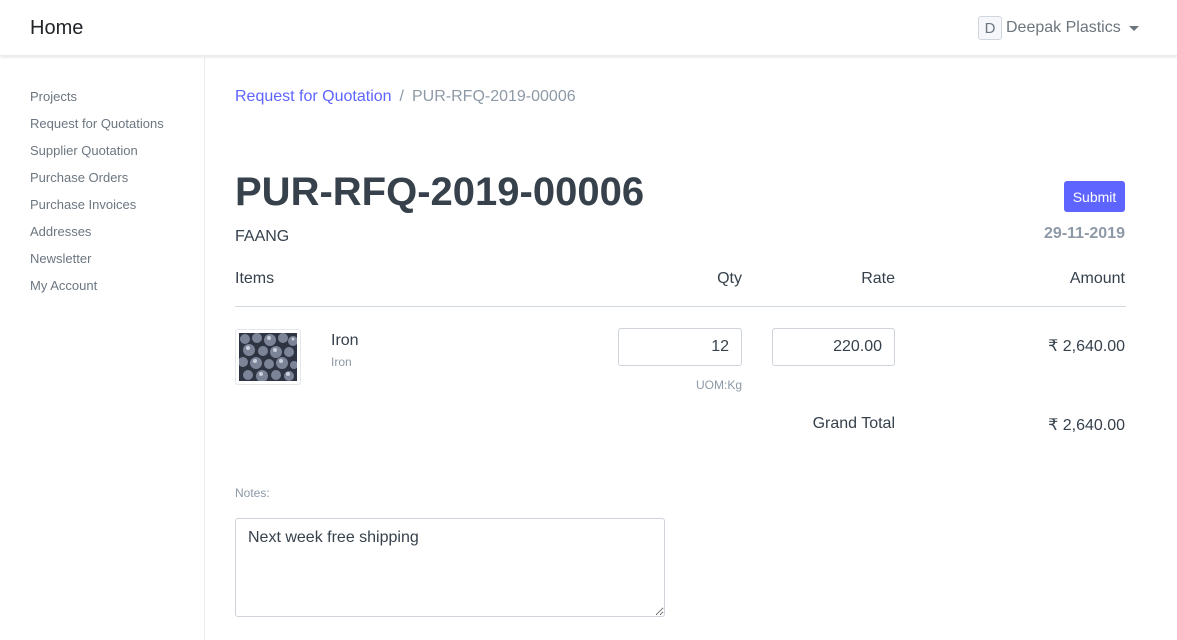  Describe the element at coordinates (588, 28) in the screenshot. I see `top-navbar: Home D Deepak Plastics` at that location.